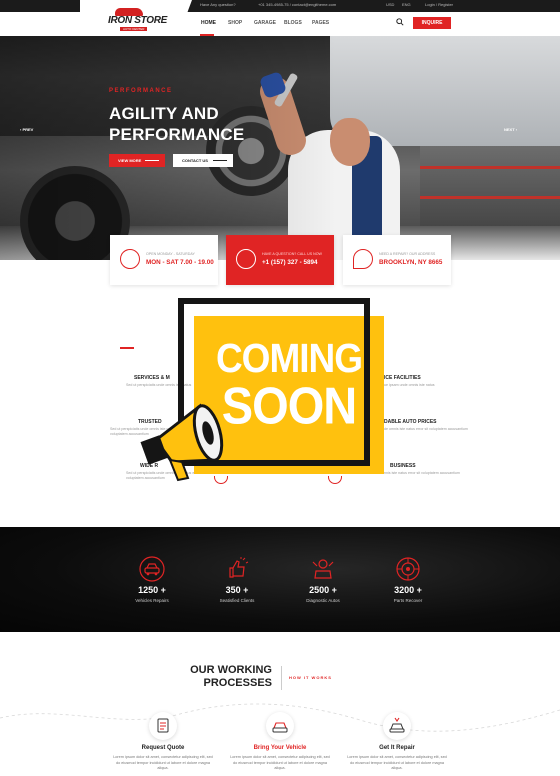 The width and height of the screenshot is (560, 776). What do you see at coordinates (293, 23) in the screenshot?
I see `nav-blogs: BLOGS` at bounding box center [293, 23].